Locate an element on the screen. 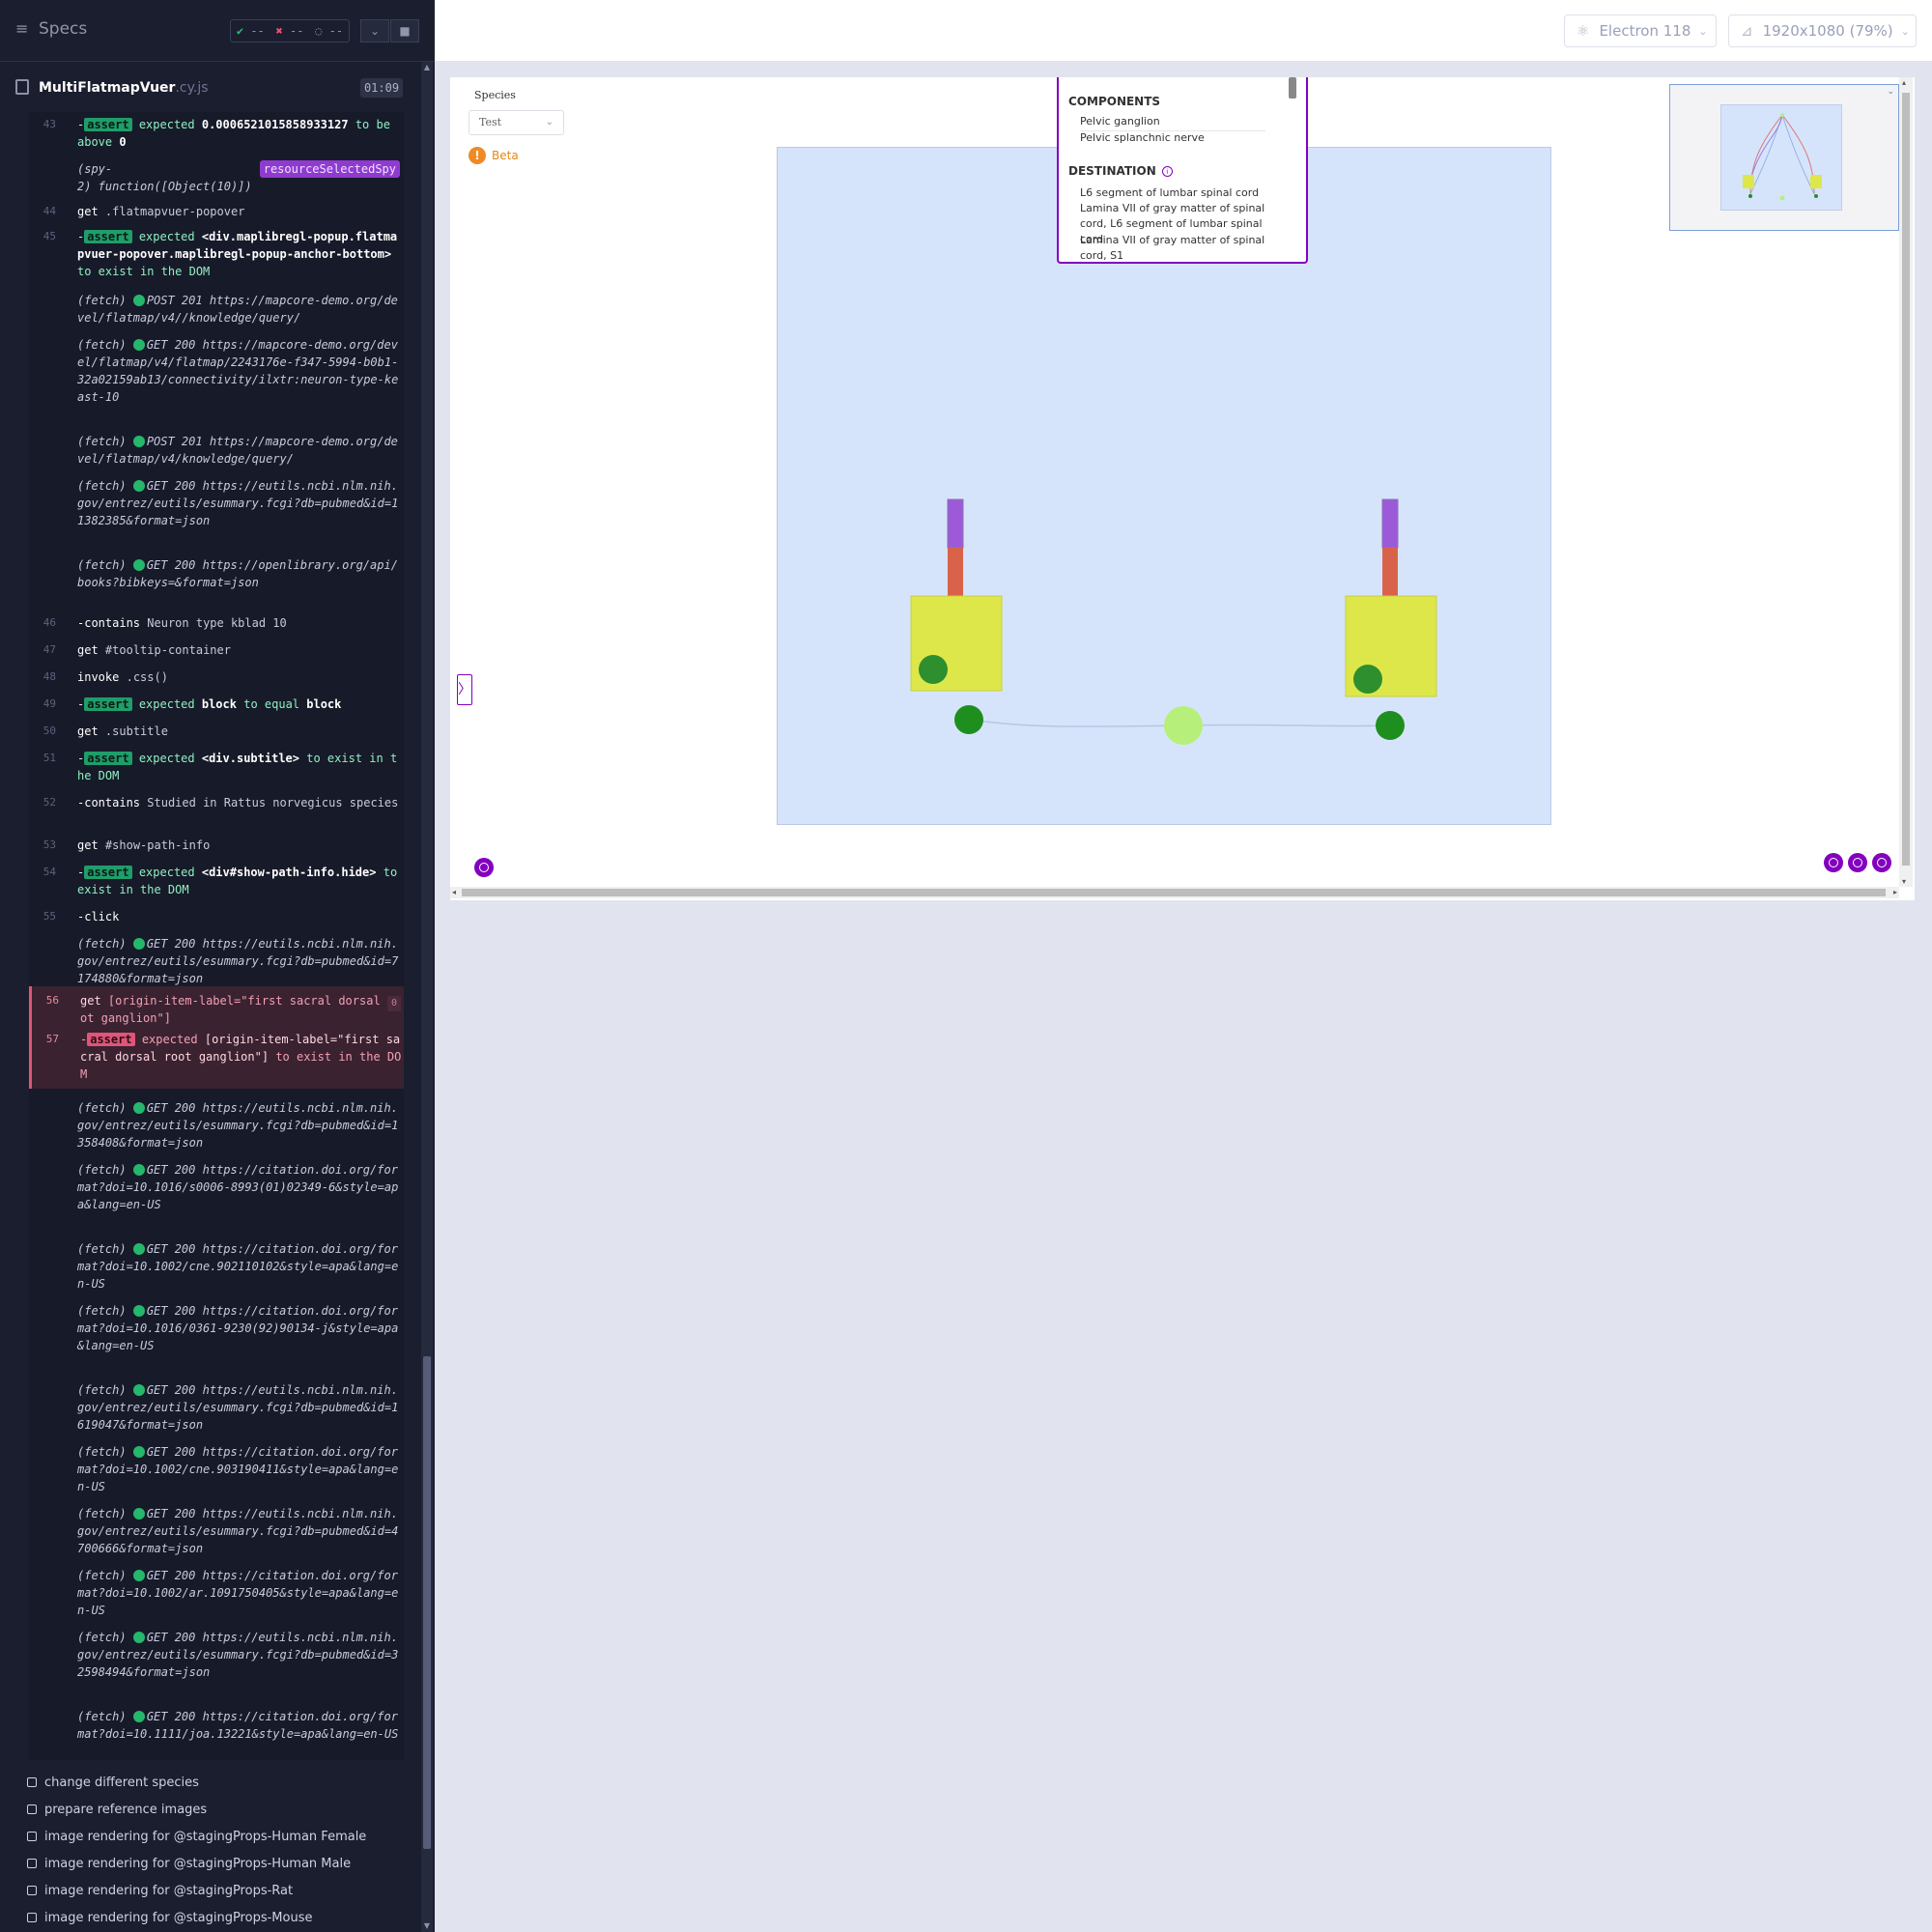  destination-item: L6 segment of lumbar spinal cord is located at coordinates (1170, 192).